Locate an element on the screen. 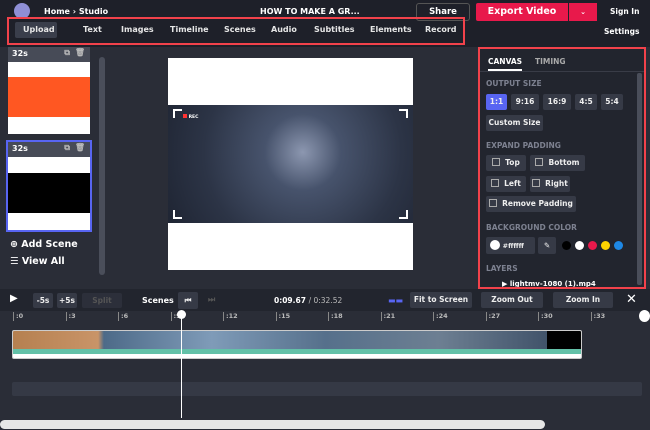  tab-images: Images is located at coordinates (137, 30).